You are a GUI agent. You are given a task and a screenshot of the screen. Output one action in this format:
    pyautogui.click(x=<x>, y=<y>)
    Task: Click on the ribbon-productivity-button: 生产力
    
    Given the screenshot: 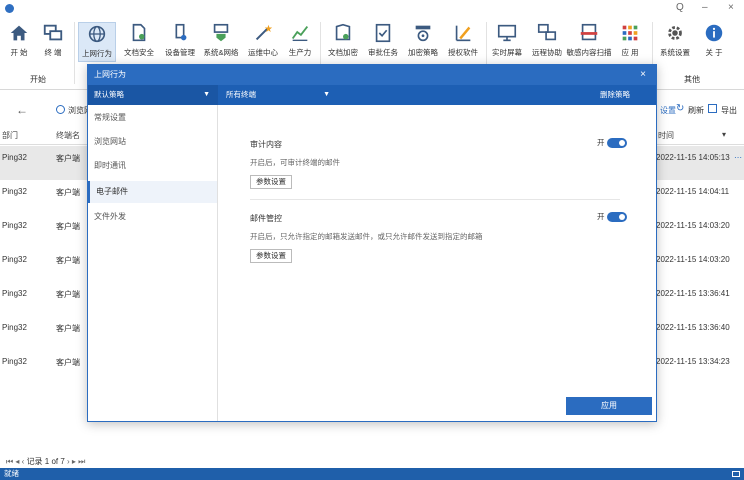 What is the action you would take?
    pyautogui.click(x=300, y=42)
    